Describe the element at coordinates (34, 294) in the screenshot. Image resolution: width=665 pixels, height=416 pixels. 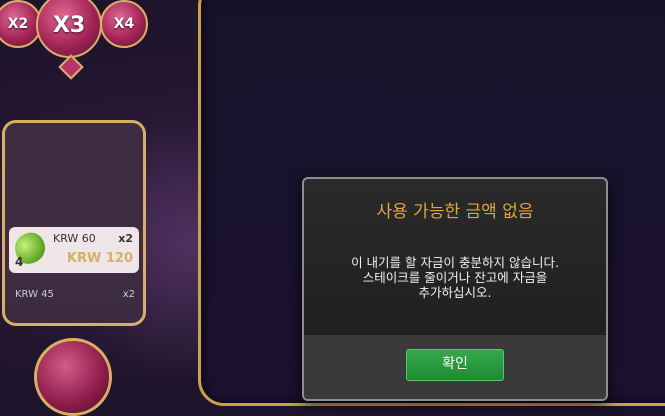
I see `win-symbol-value: KRW 45` at that location.